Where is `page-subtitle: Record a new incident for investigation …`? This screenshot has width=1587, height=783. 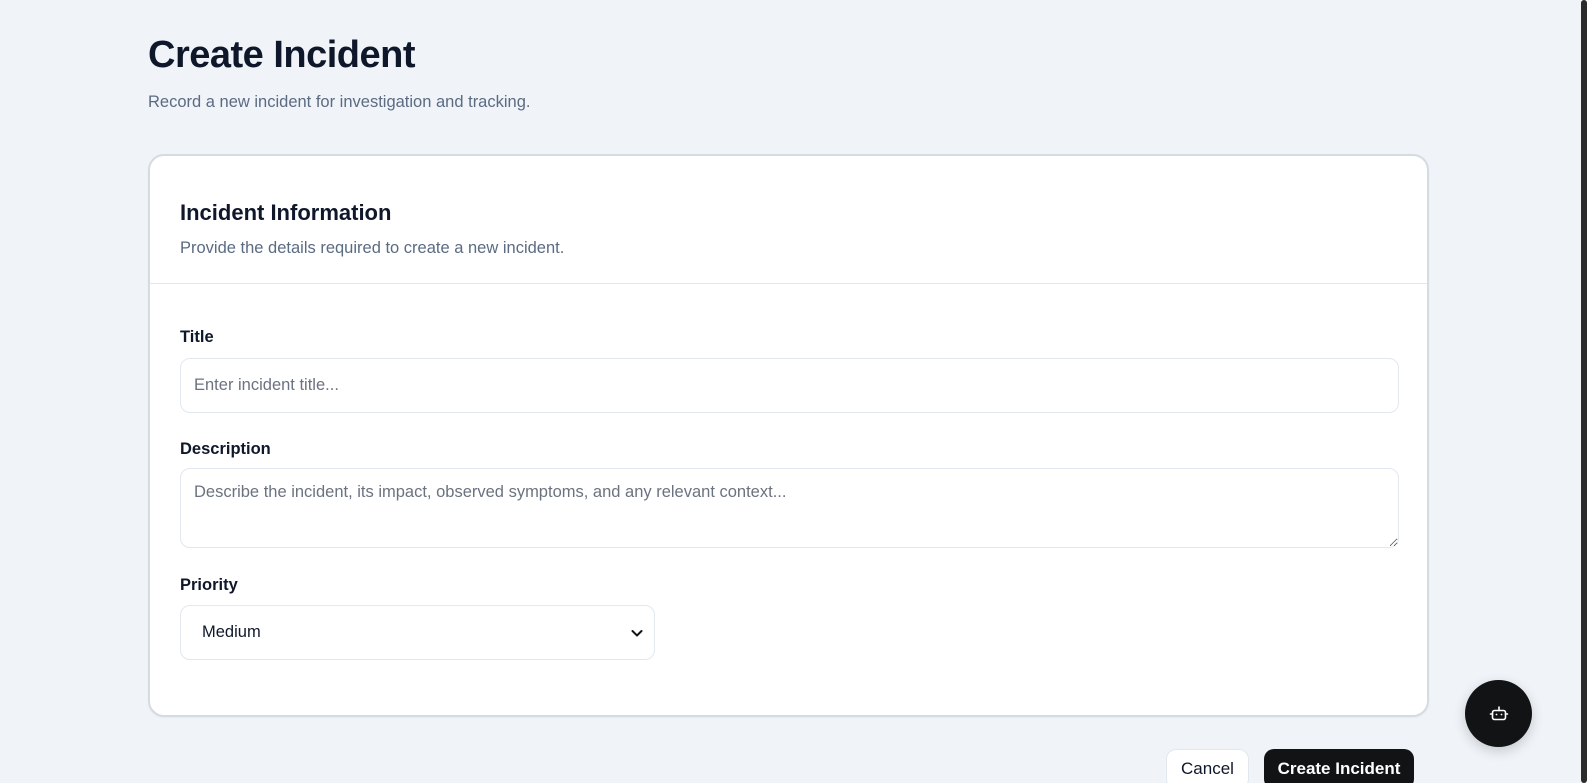 page-subtitle: Record a new incident for investigation … is located at coordinates (339, 102).